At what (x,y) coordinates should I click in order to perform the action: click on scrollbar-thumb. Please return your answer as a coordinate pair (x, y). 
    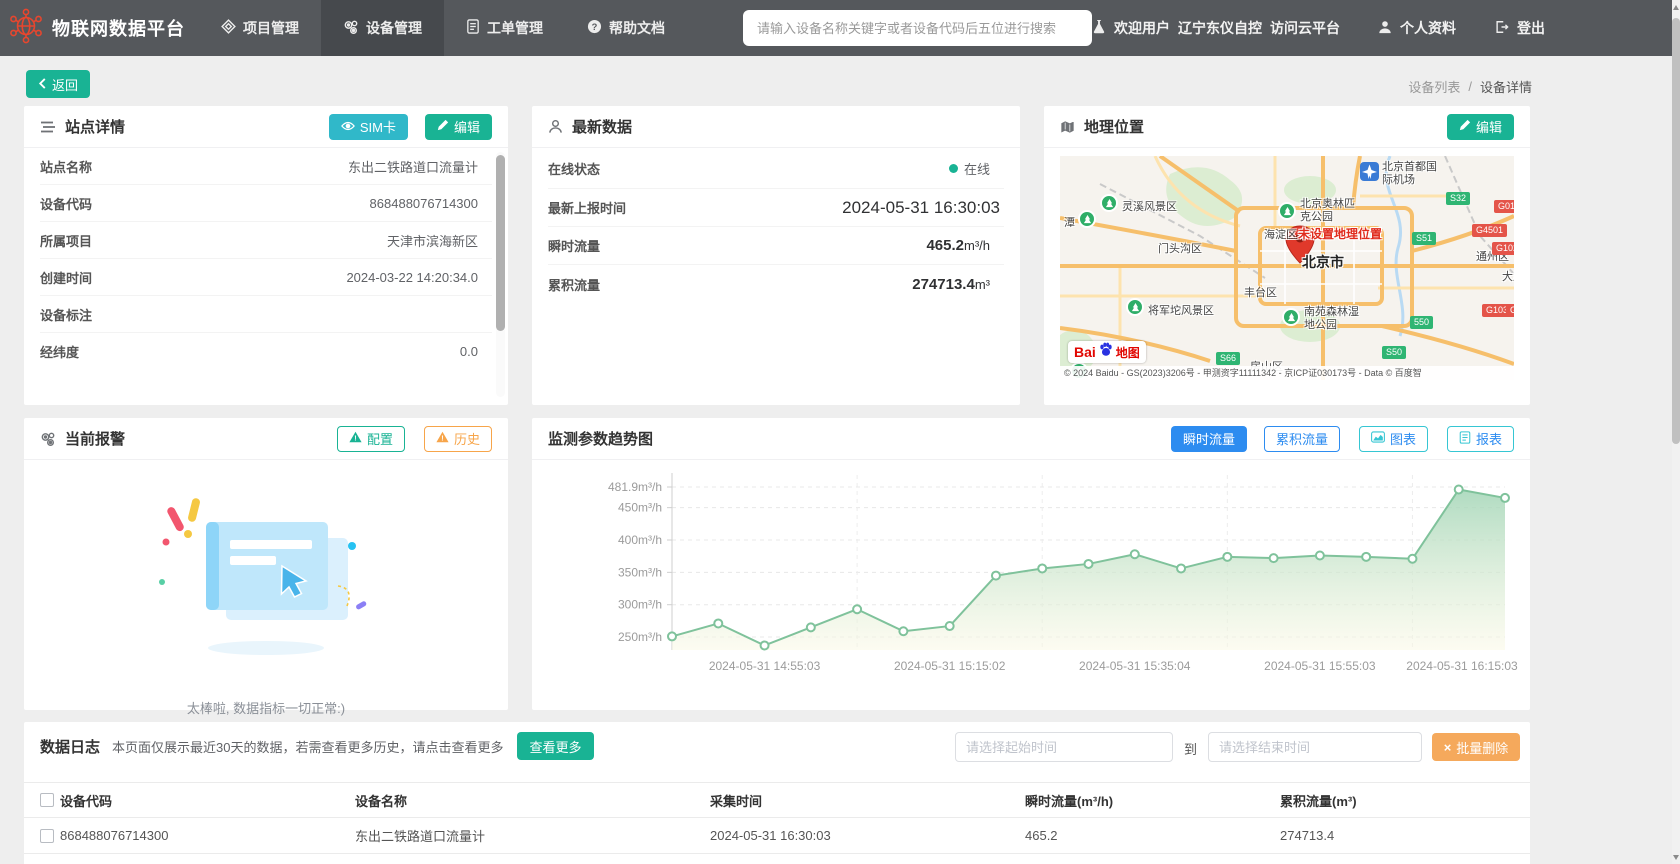
    Looking at the image, I should click on (1676, 231).